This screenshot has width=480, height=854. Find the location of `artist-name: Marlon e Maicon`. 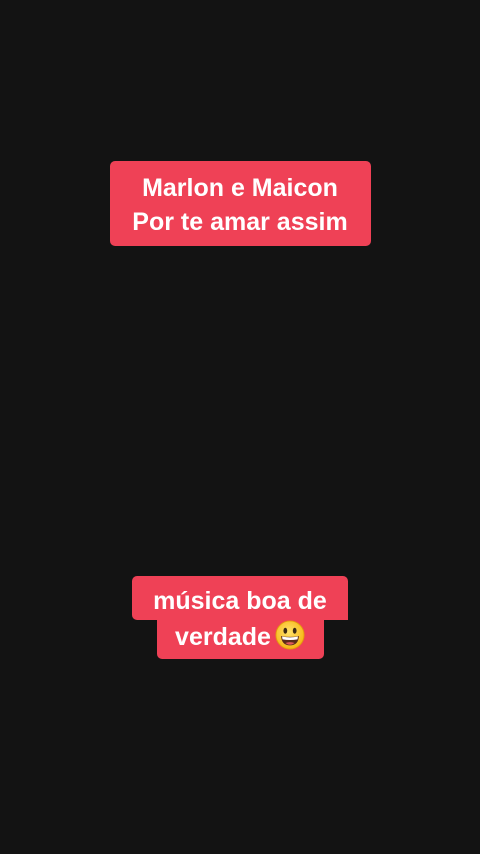

artist-name: Marlon e Maicon is located at coordinates (240, 188).